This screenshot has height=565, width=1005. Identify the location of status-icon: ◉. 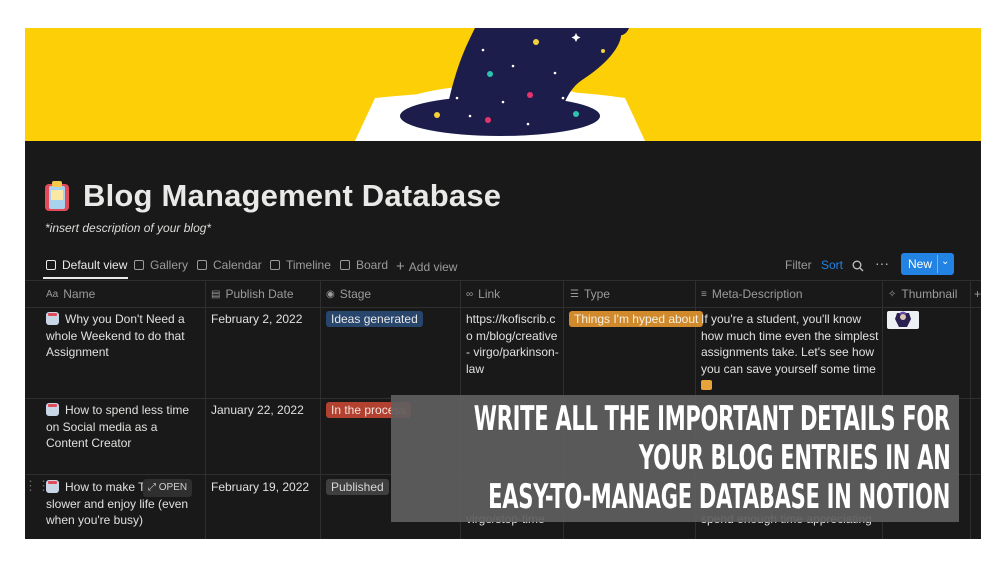
(330, 294).